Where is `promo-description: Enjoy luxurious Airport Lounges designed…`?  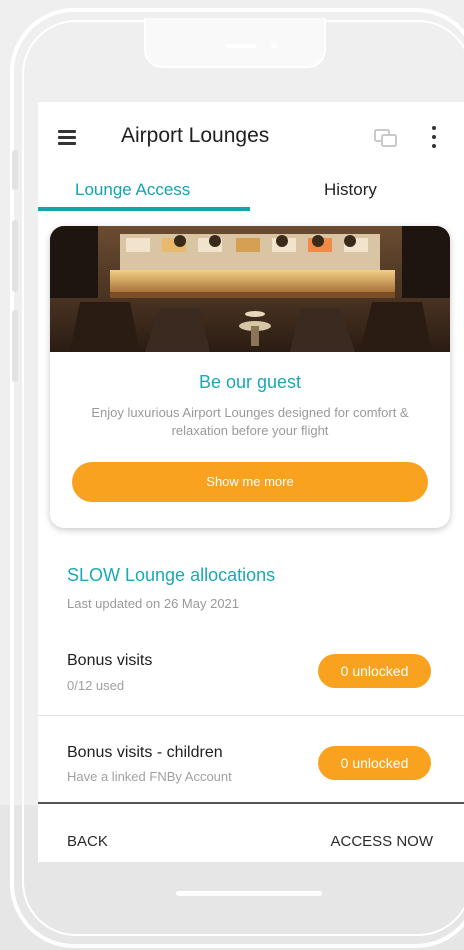
promo-description: Enjoy luxurious Airport Lounges designed… is located at coordinates (250, 421).